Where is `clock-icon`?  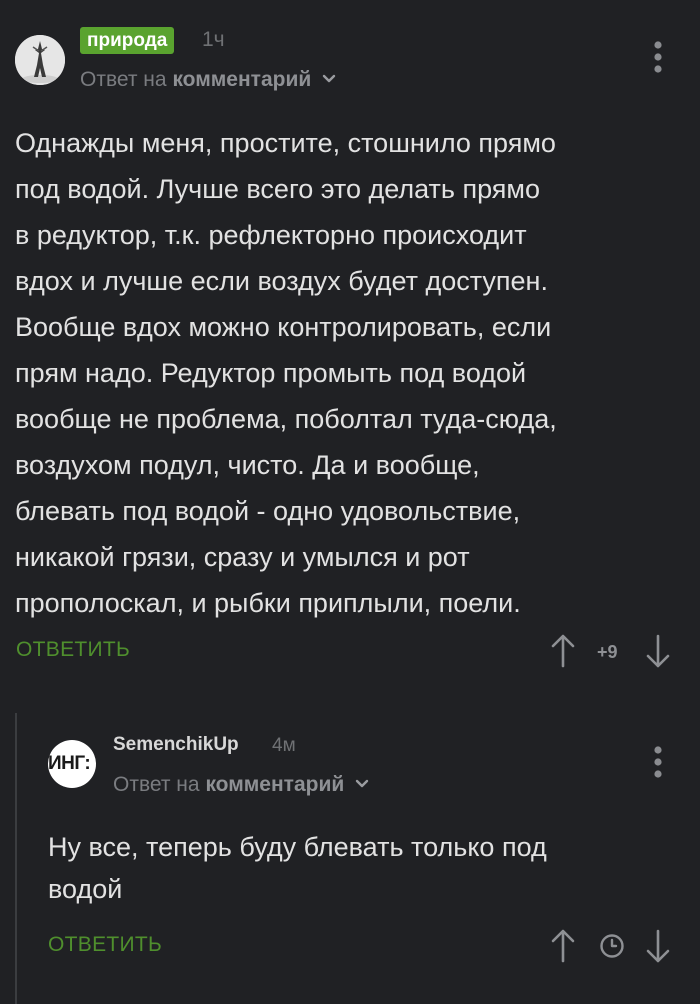
clock-icon is located at coordinates (612, 946).